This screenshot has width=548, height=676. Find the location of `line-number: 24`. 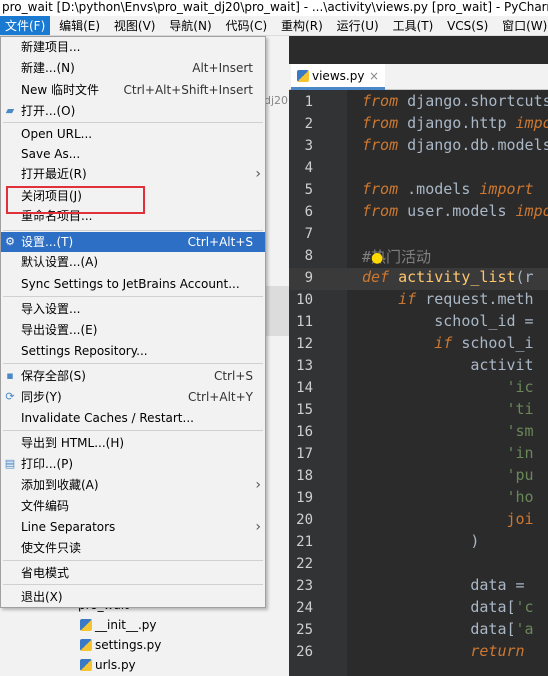

line-number: 24 is located at coordinates (304, 608).